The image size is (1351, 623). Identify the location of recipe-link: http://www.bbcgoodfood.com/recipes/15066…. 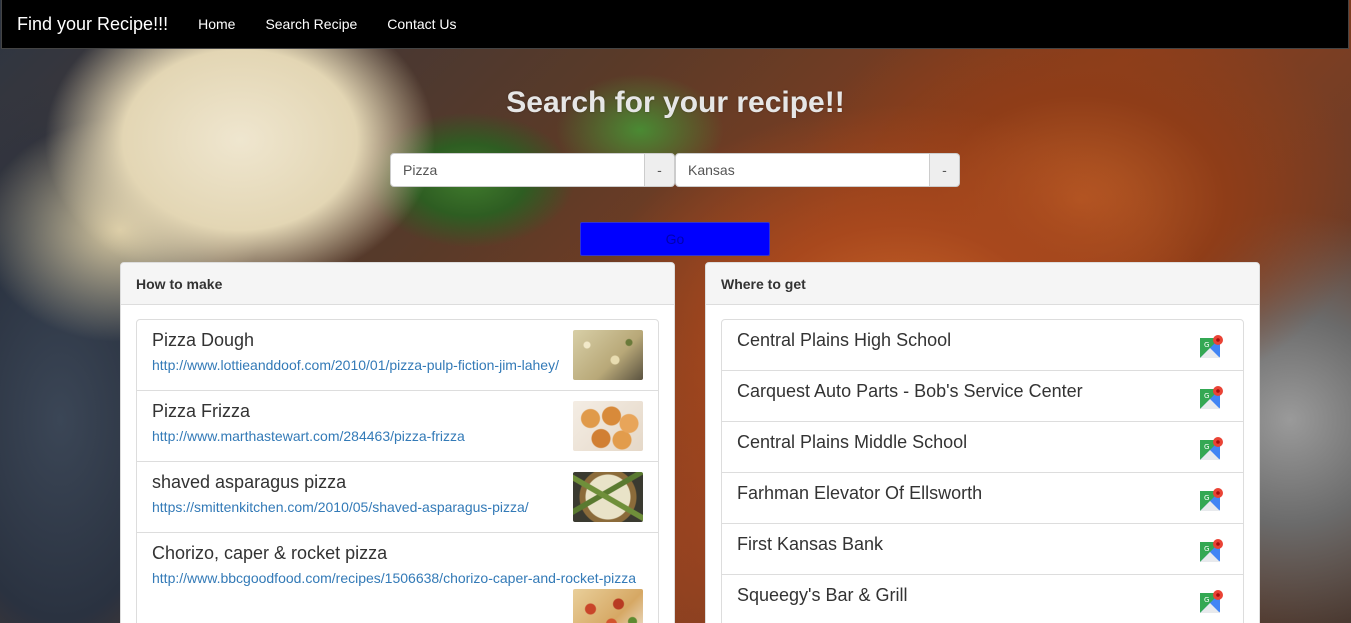
(397, 578).